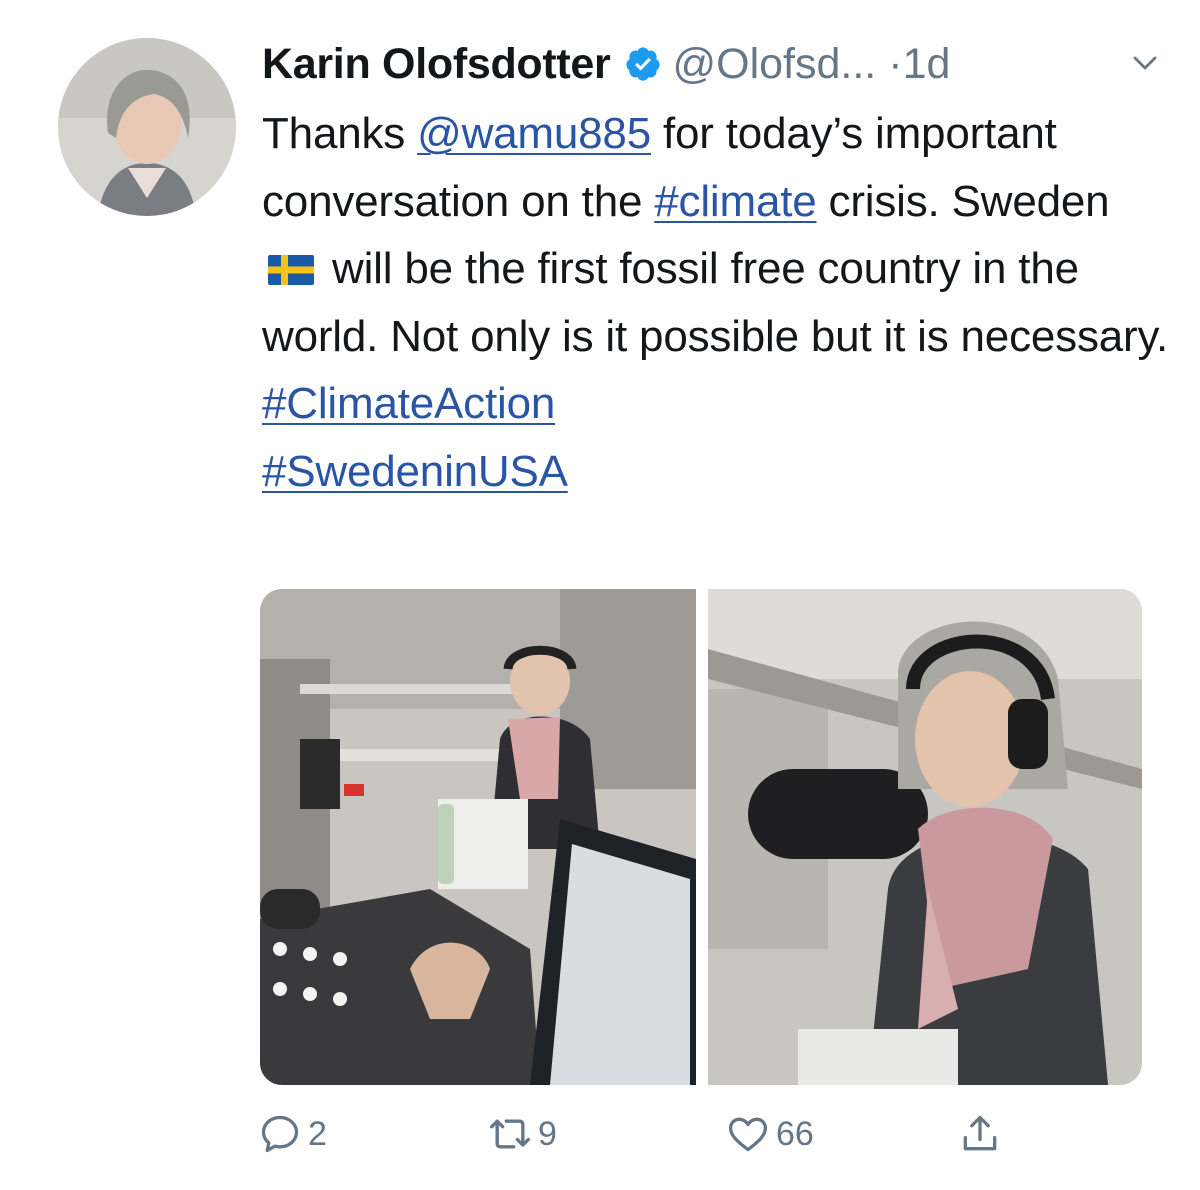 The height and width of the screenshot is (1190, 1200). I want to click on mention-link: @wamu885, so click(534, 133).